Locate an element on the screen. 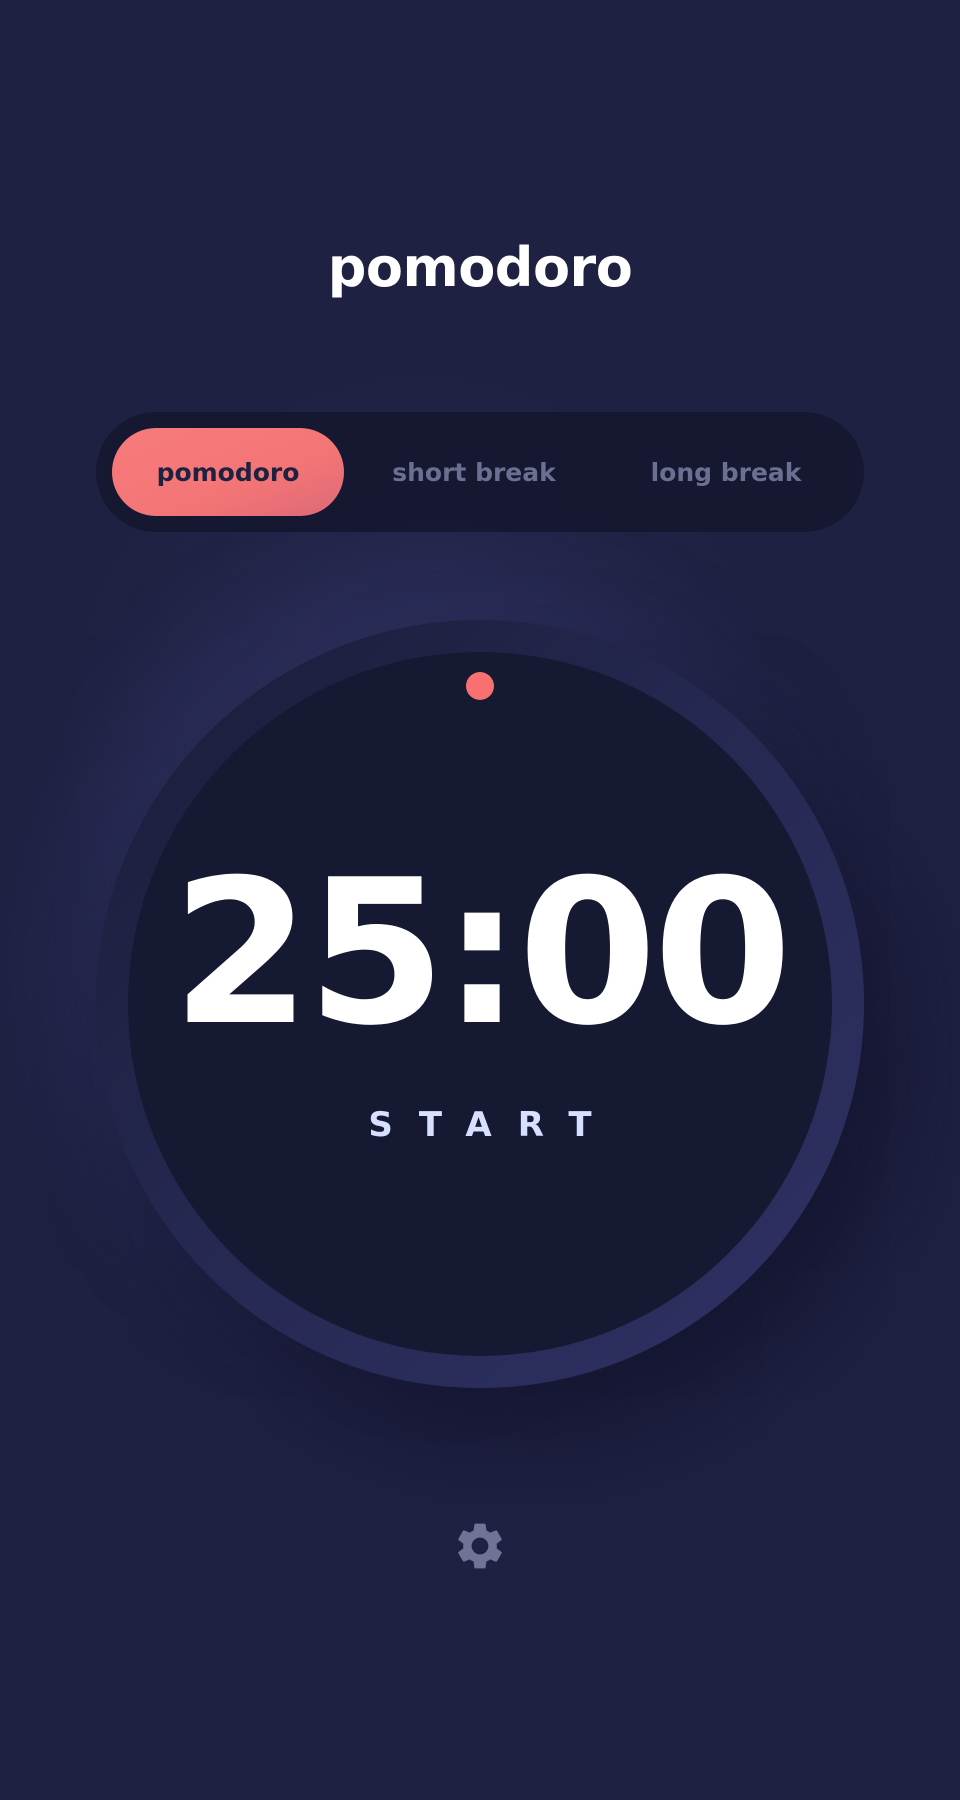 The width and height of the screenshot is (960, 1800). tab-short-break: short break is located at coordinates (474, 472).